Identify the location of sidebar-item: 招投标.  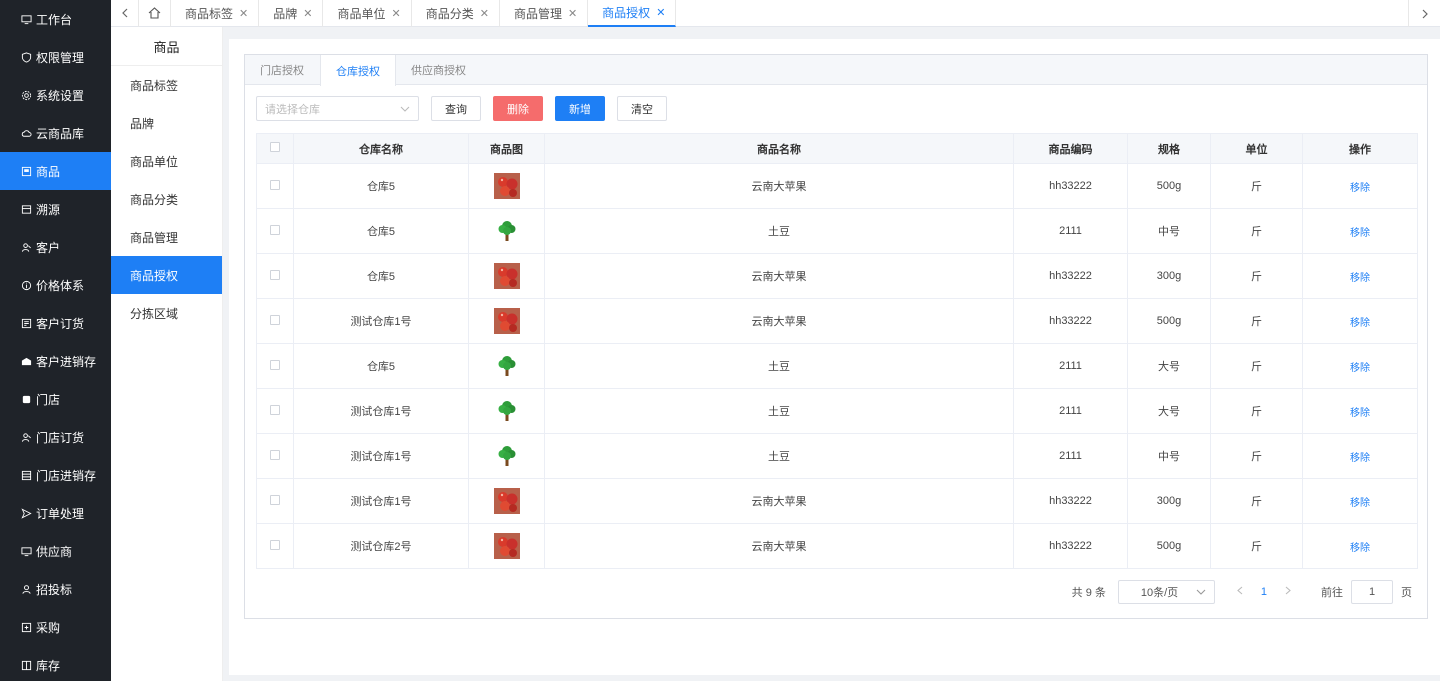
(55, 589).